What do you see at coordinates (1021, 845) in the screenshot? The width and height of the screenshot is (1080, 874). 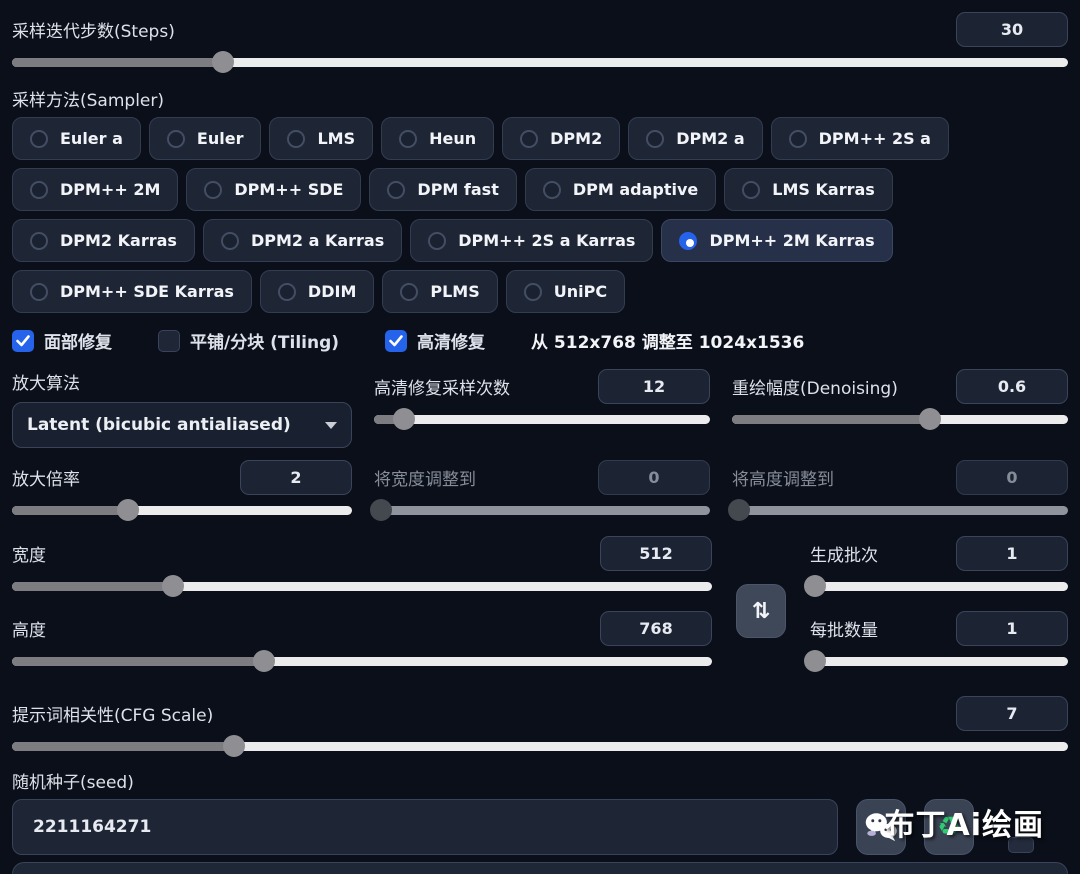 I see `seed-extra-toggle` at bounding box center [1021, 845].